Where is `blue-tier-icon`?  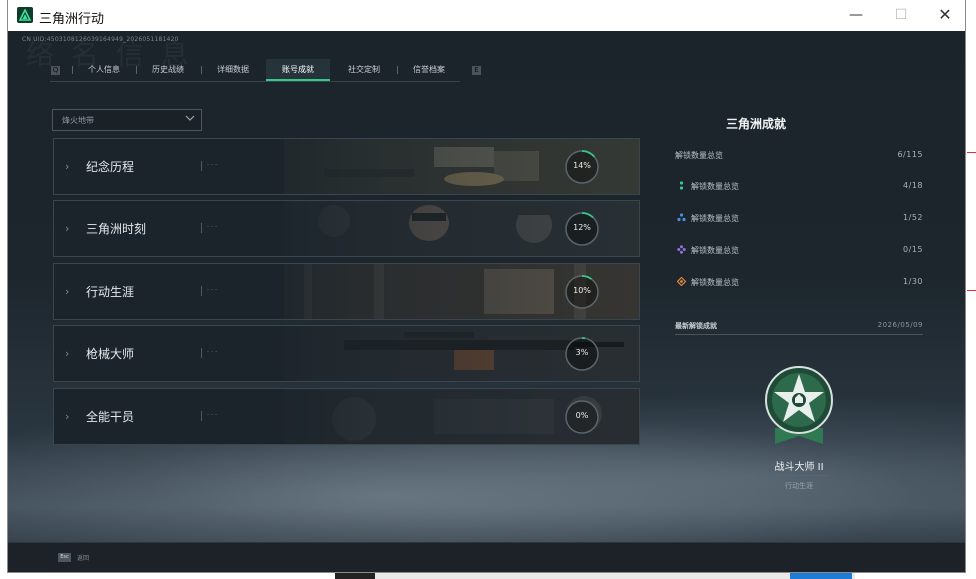 blue-tier-icon is located at coordinates (681, 217).